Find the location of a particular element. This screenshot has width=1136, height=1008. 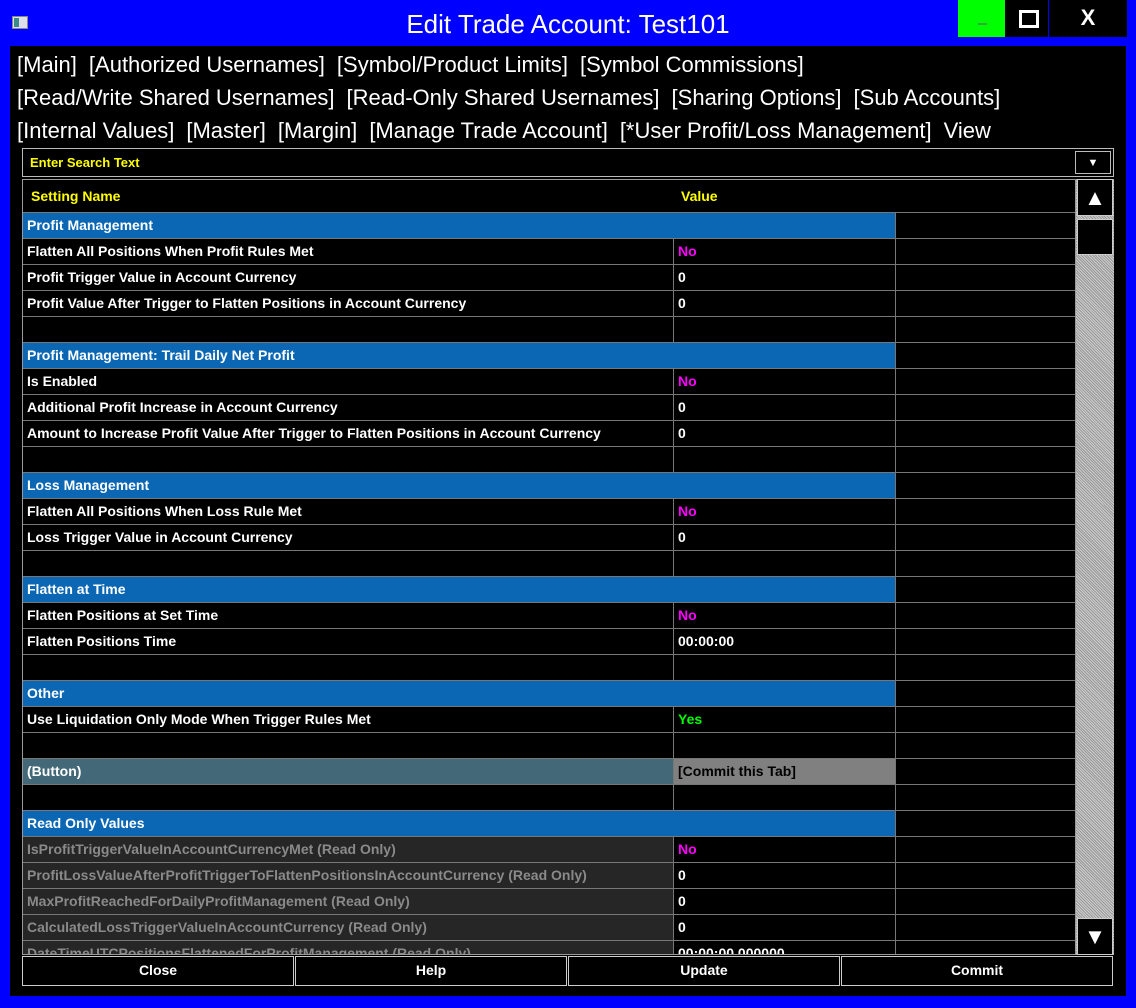

maximize-button is located at coordinates (1026, 18).